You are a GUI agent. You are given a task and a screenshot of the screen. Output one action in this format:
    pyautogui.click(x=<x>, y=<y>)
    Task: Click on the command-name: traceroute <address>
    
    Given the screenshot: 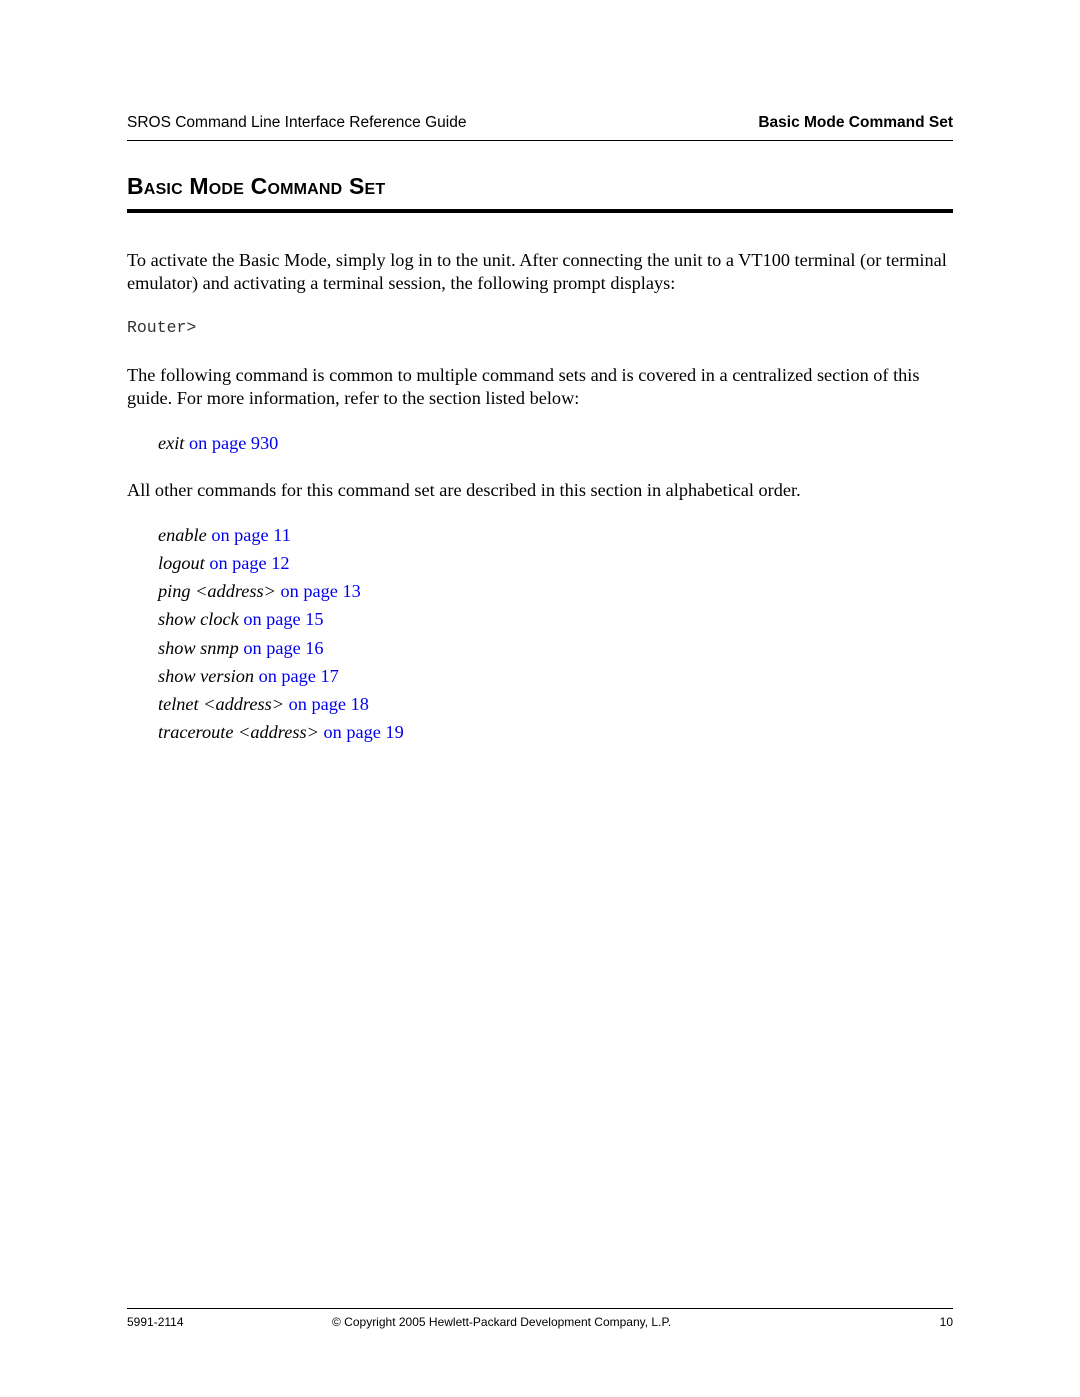 What is the action you would take?
    pyautogui.click(x=238, y=732)
    